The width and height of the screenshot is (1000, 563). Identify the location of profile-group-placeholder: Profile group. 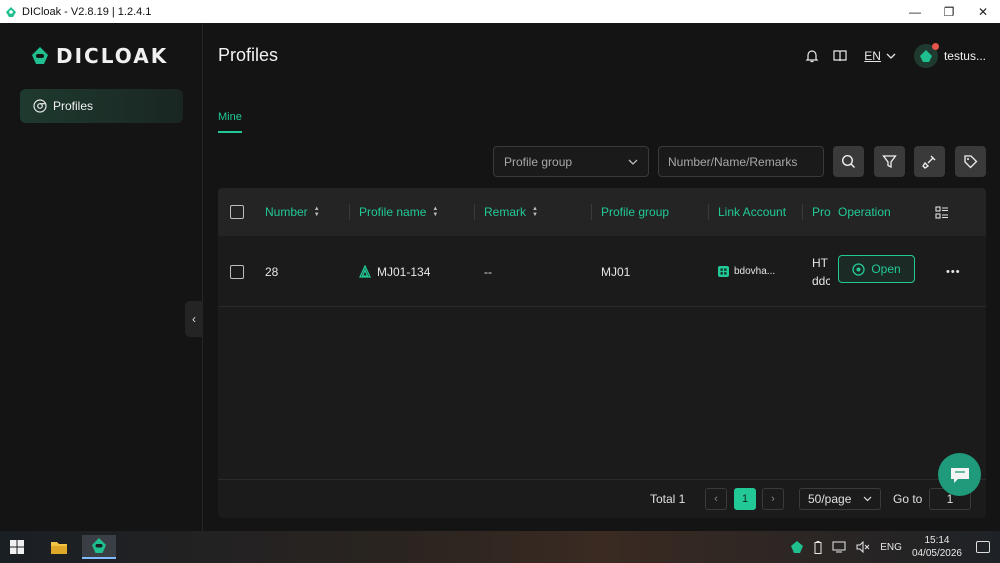
(538, 161).